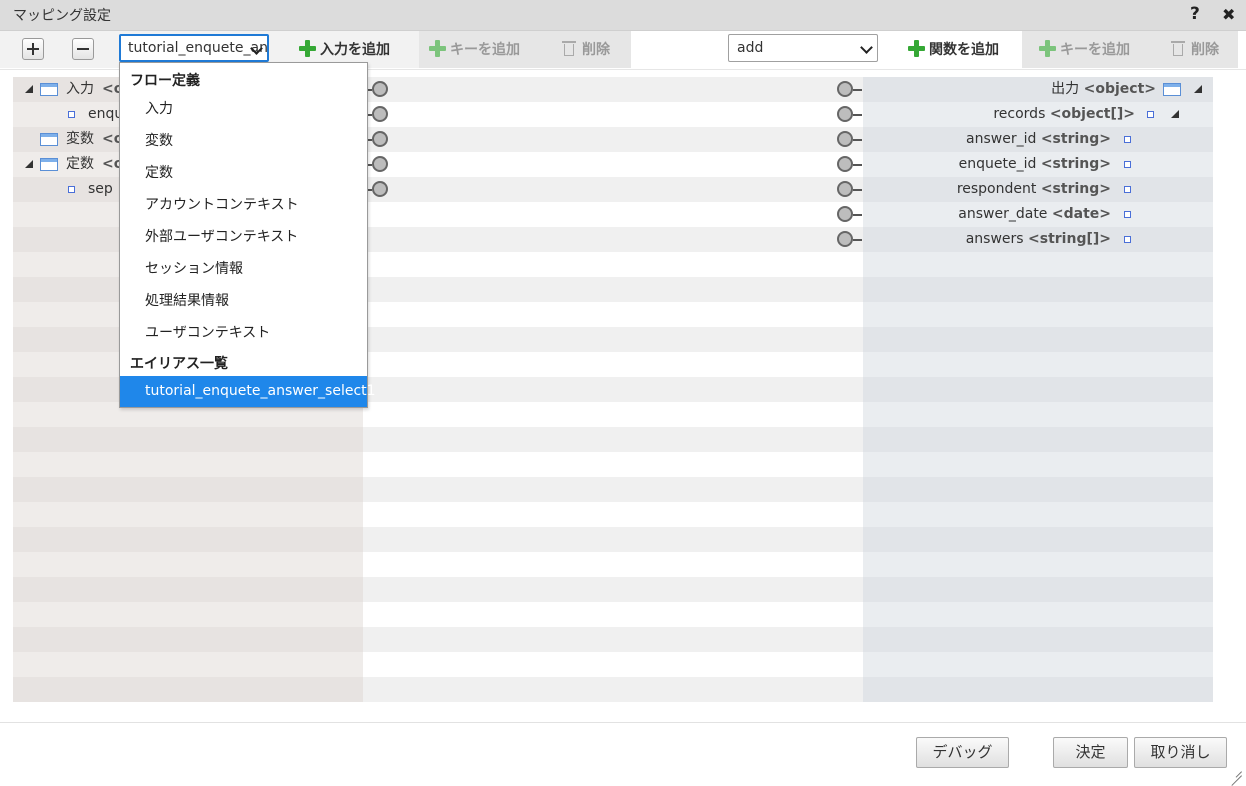 Image resolution: width=1246 pixels, height=786 pixels. I want to click on dialog-titlebar: マッピング設定 ? ✖, so click(623, 15).